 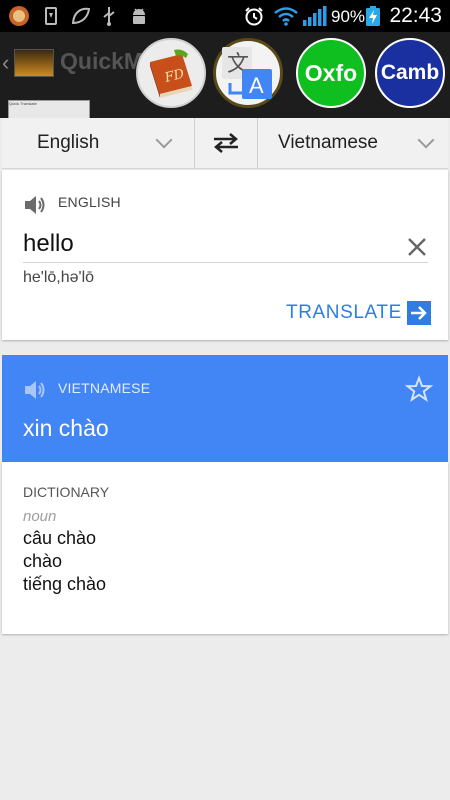 I want to click on language-bar: English Vietnamese, so click(x=225, y=143).